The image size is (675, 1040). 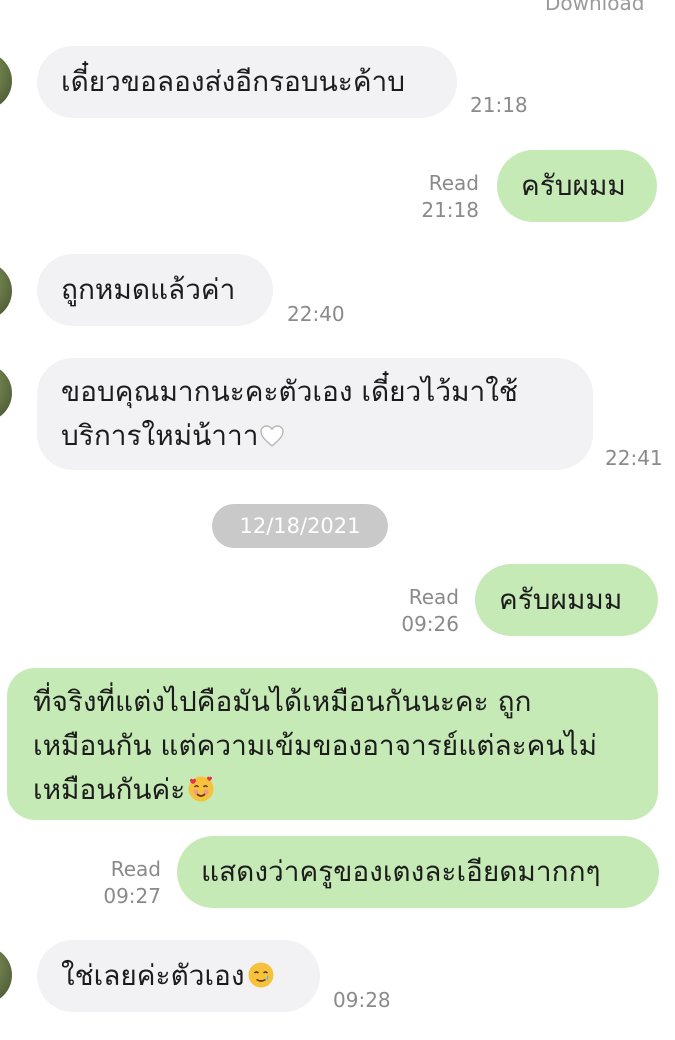 I want to click on incoming-message: ใช่เลยค่ะตัวเอง, so click(x=178, y=976).